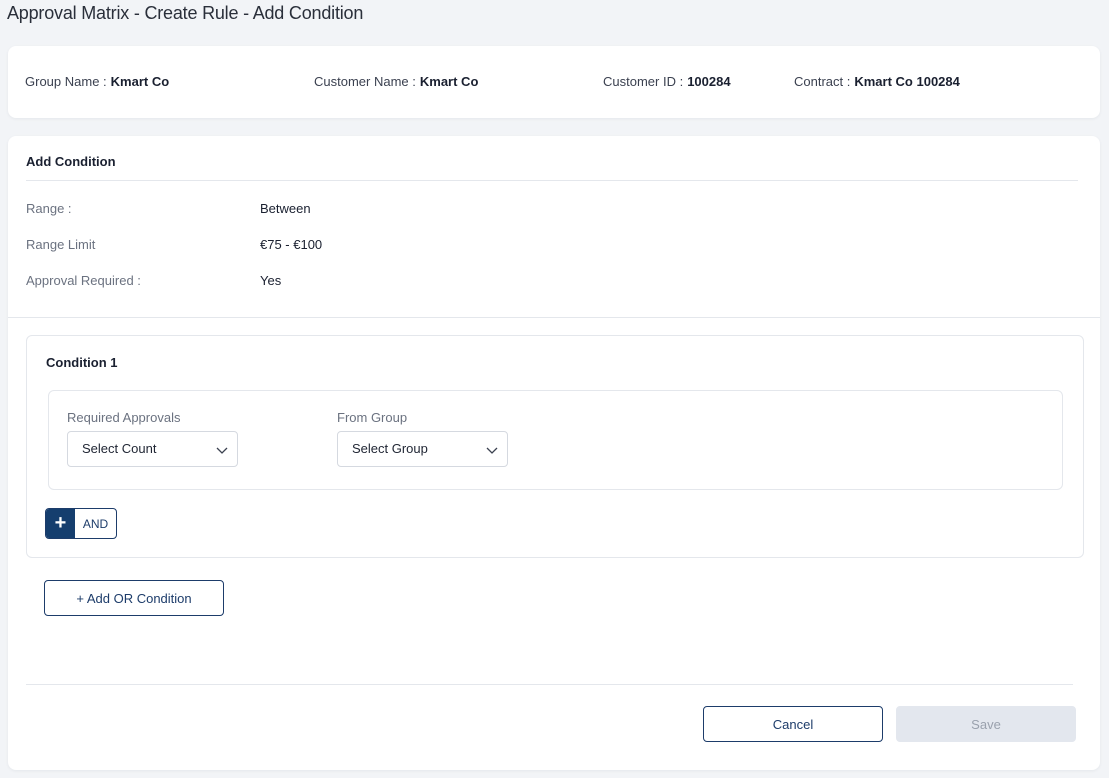 The height and width of the screenshot is (778, 1109). Describe the element at coordinates (83, 280) in the screenshot. I see `approval-required-label: Approval Required :` at that location.